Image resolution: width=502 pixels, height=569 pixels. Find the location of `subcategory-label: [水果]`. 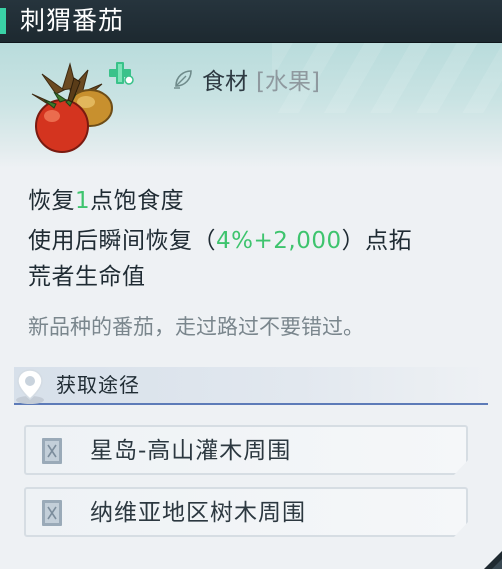

subcategory-label: [水果] is located at coordinates (288, 82).